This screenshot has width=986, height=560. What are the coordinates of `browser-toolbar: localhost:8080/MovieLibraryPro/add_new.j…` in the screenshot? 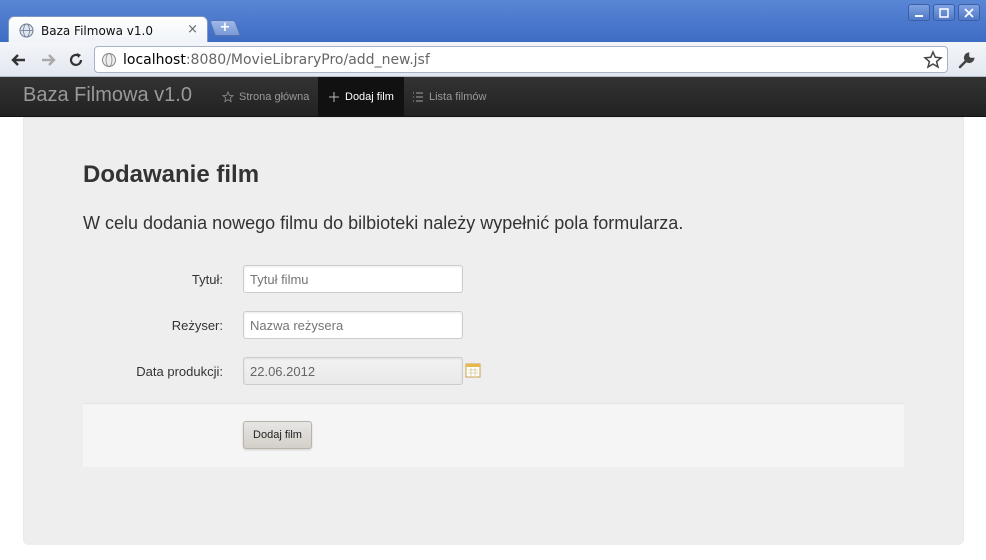 It's located at (493, 59).